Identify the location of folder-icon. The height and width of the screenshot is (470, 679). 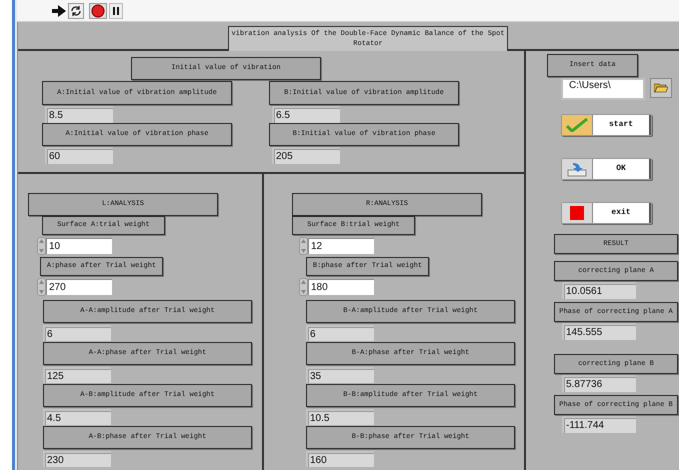
(661, 88).